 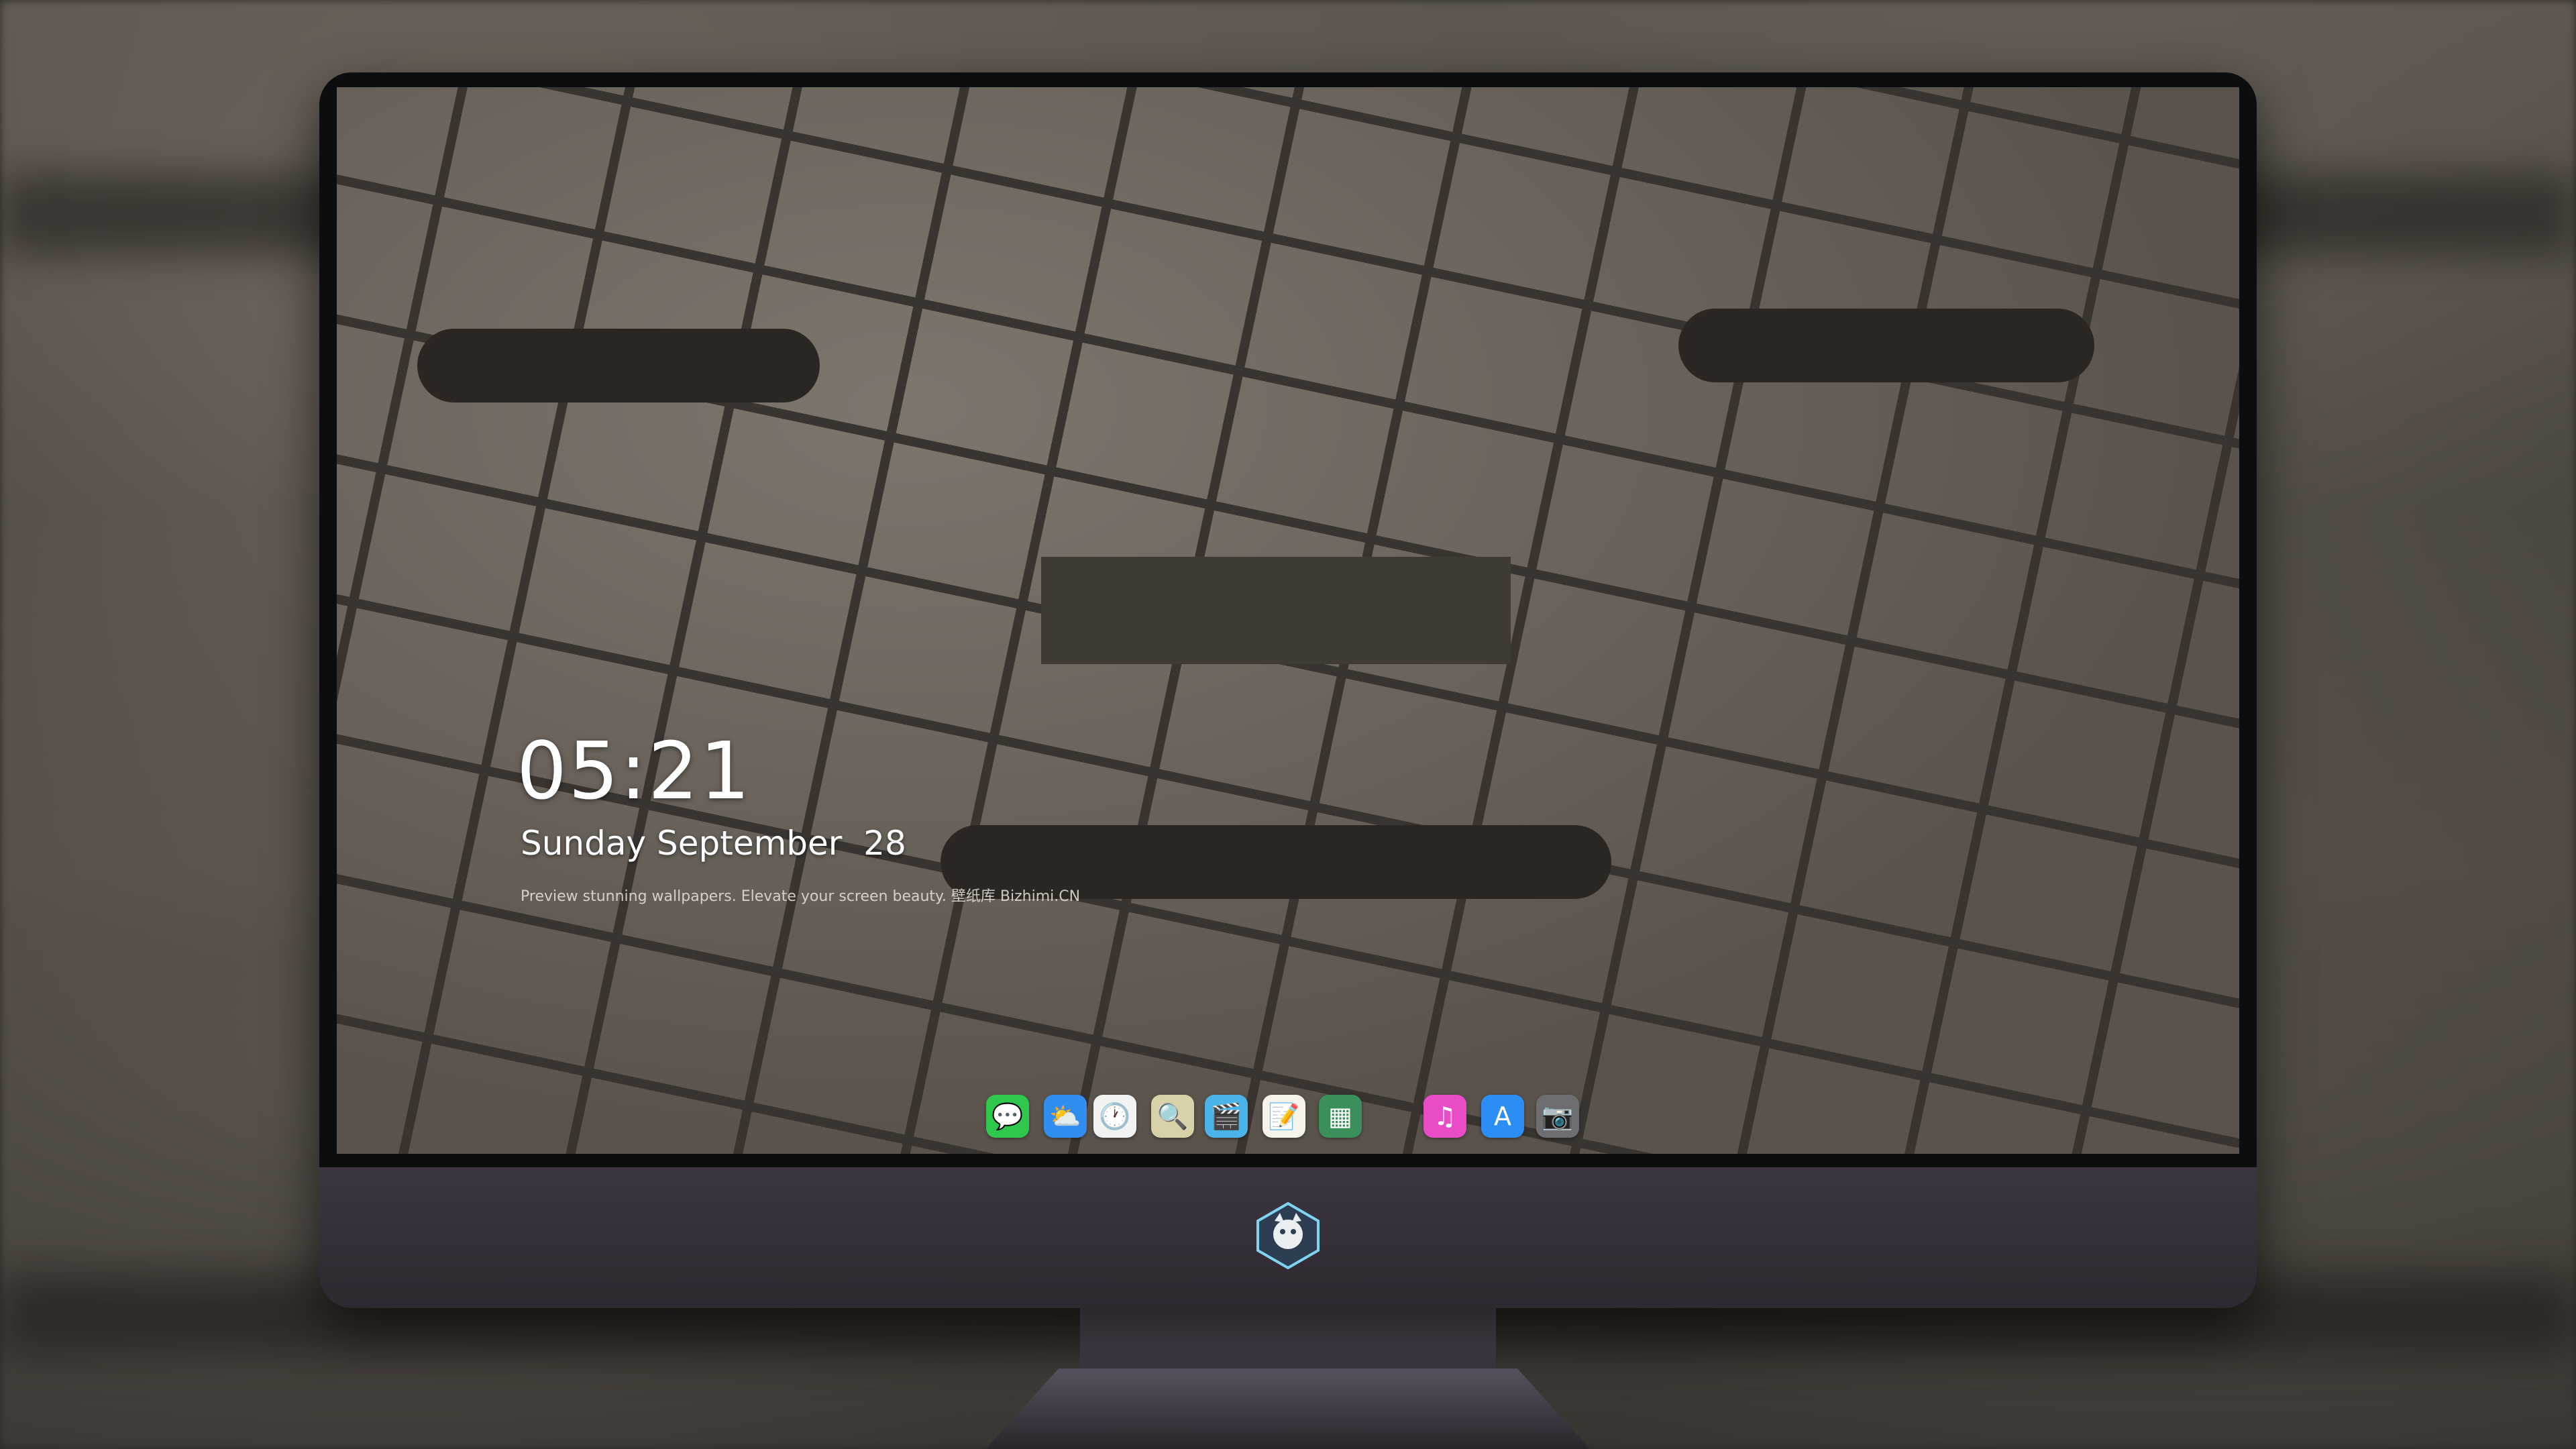 I want to click on brand-logo-icon, so click(x=1288, y=1235).